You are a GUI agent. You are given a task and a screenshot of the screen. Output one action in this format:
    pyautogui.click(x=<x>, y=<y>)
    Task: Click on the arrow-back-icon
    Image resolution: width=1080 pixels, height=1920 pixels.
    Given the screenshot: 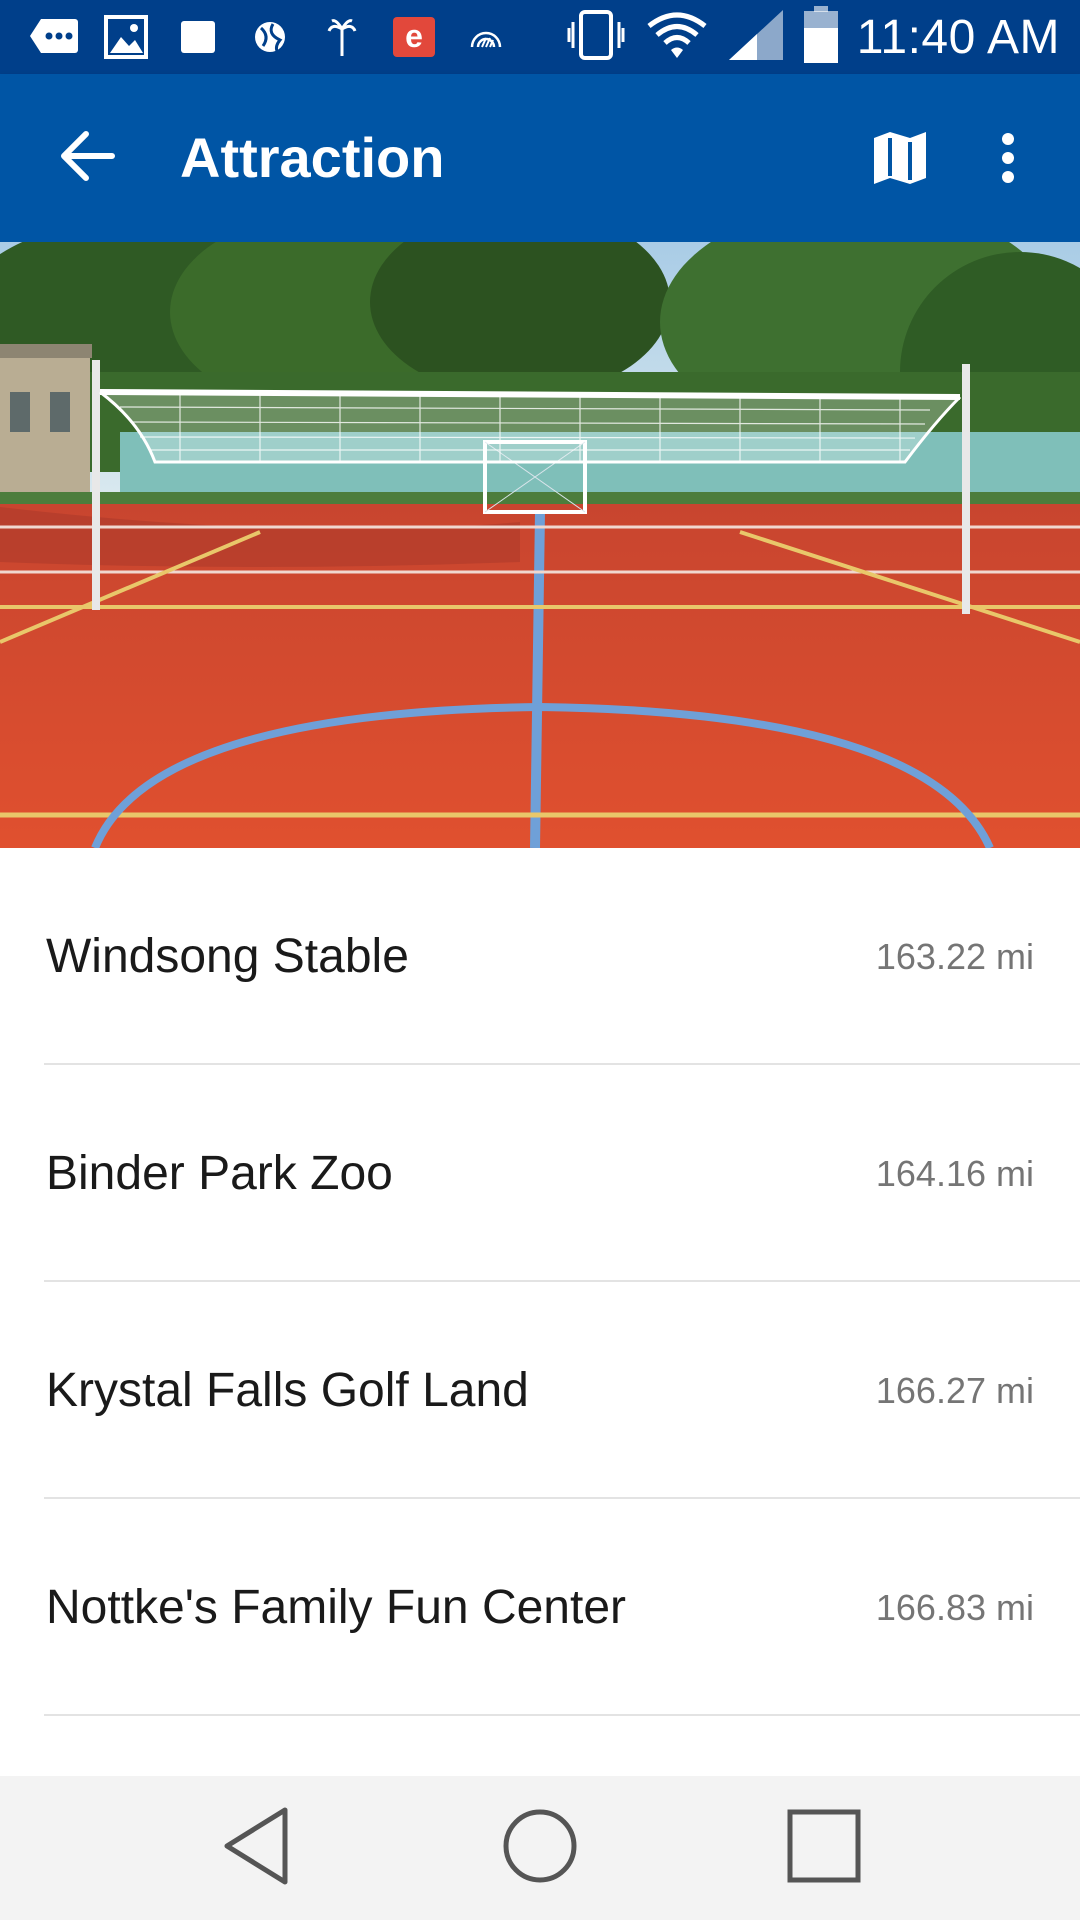 What is the action you would take?
    pyautogui.click(x=88, y=158)
    